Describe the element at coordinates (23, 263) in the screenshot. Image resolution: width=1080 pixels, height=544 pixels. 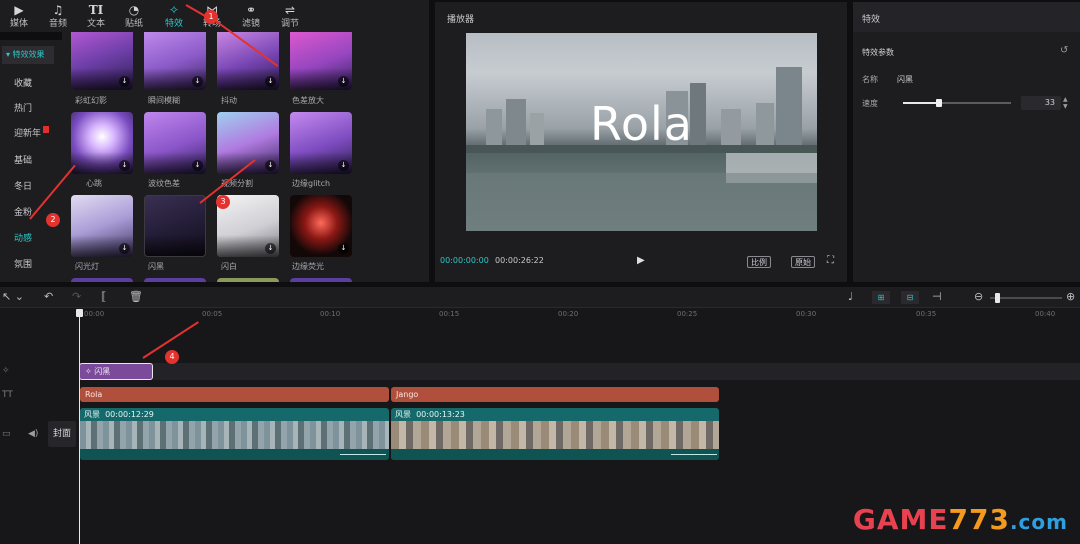
I see `category-item: 氛围` at that location.